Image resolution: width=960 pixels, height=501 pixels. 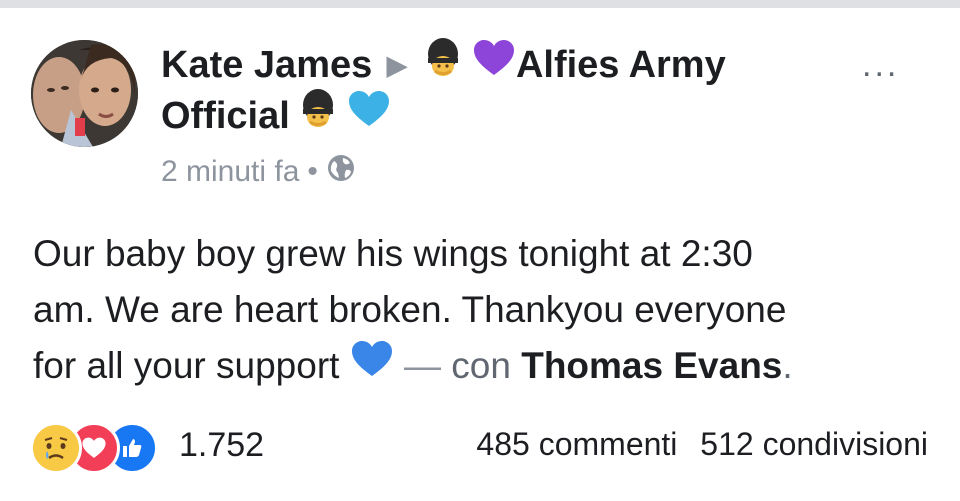 I want to click on engagement-stats: 485 commenti 512 condivisioni, so click(x=702, y=444).